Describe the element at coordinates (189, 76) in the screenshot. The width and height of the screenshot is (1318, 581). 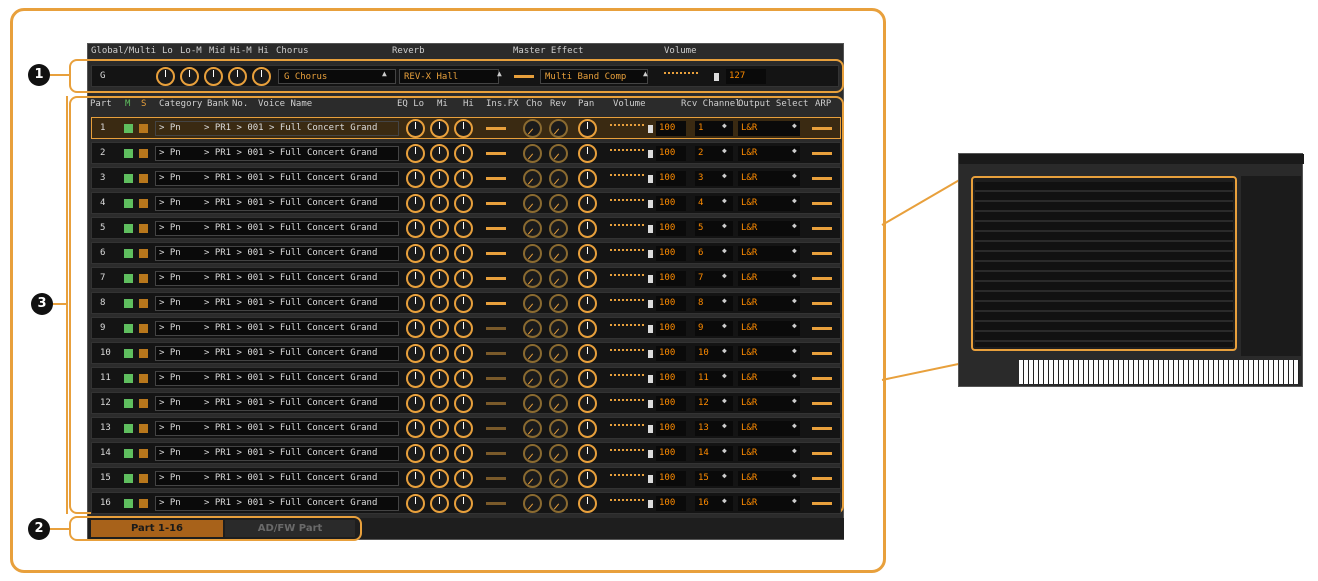
I see `eq-lo-m-knob-icon` at that location.